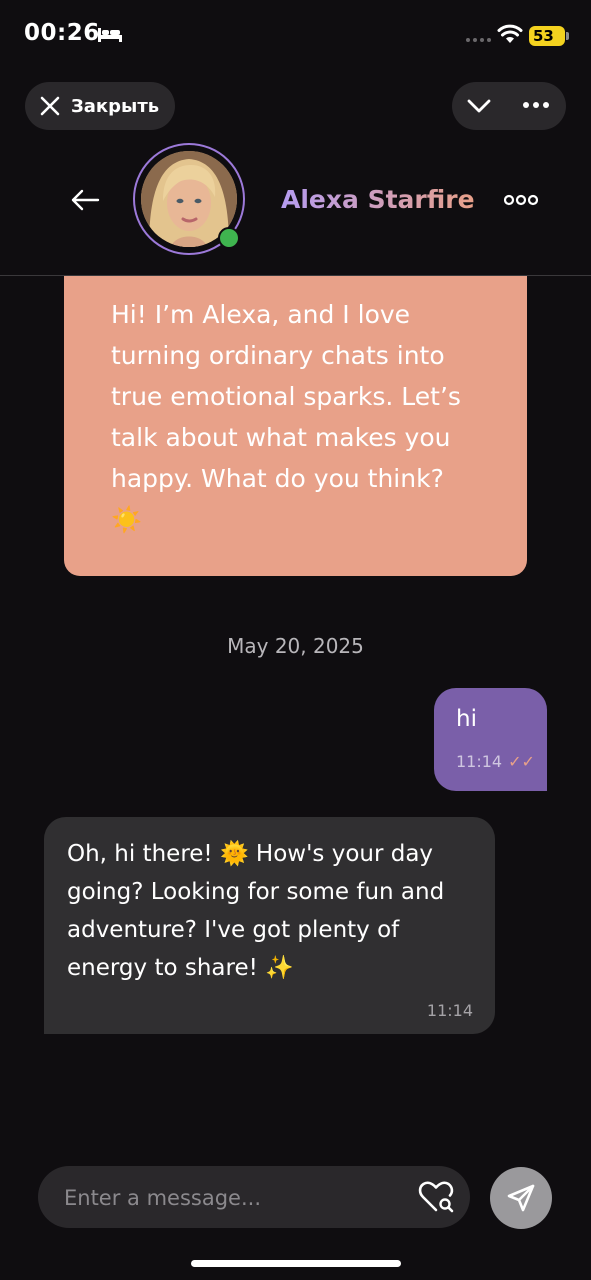 The height and width of the screenshot is (1280, 591). I want to click on send-arrow-icon, so click(521, 1198).